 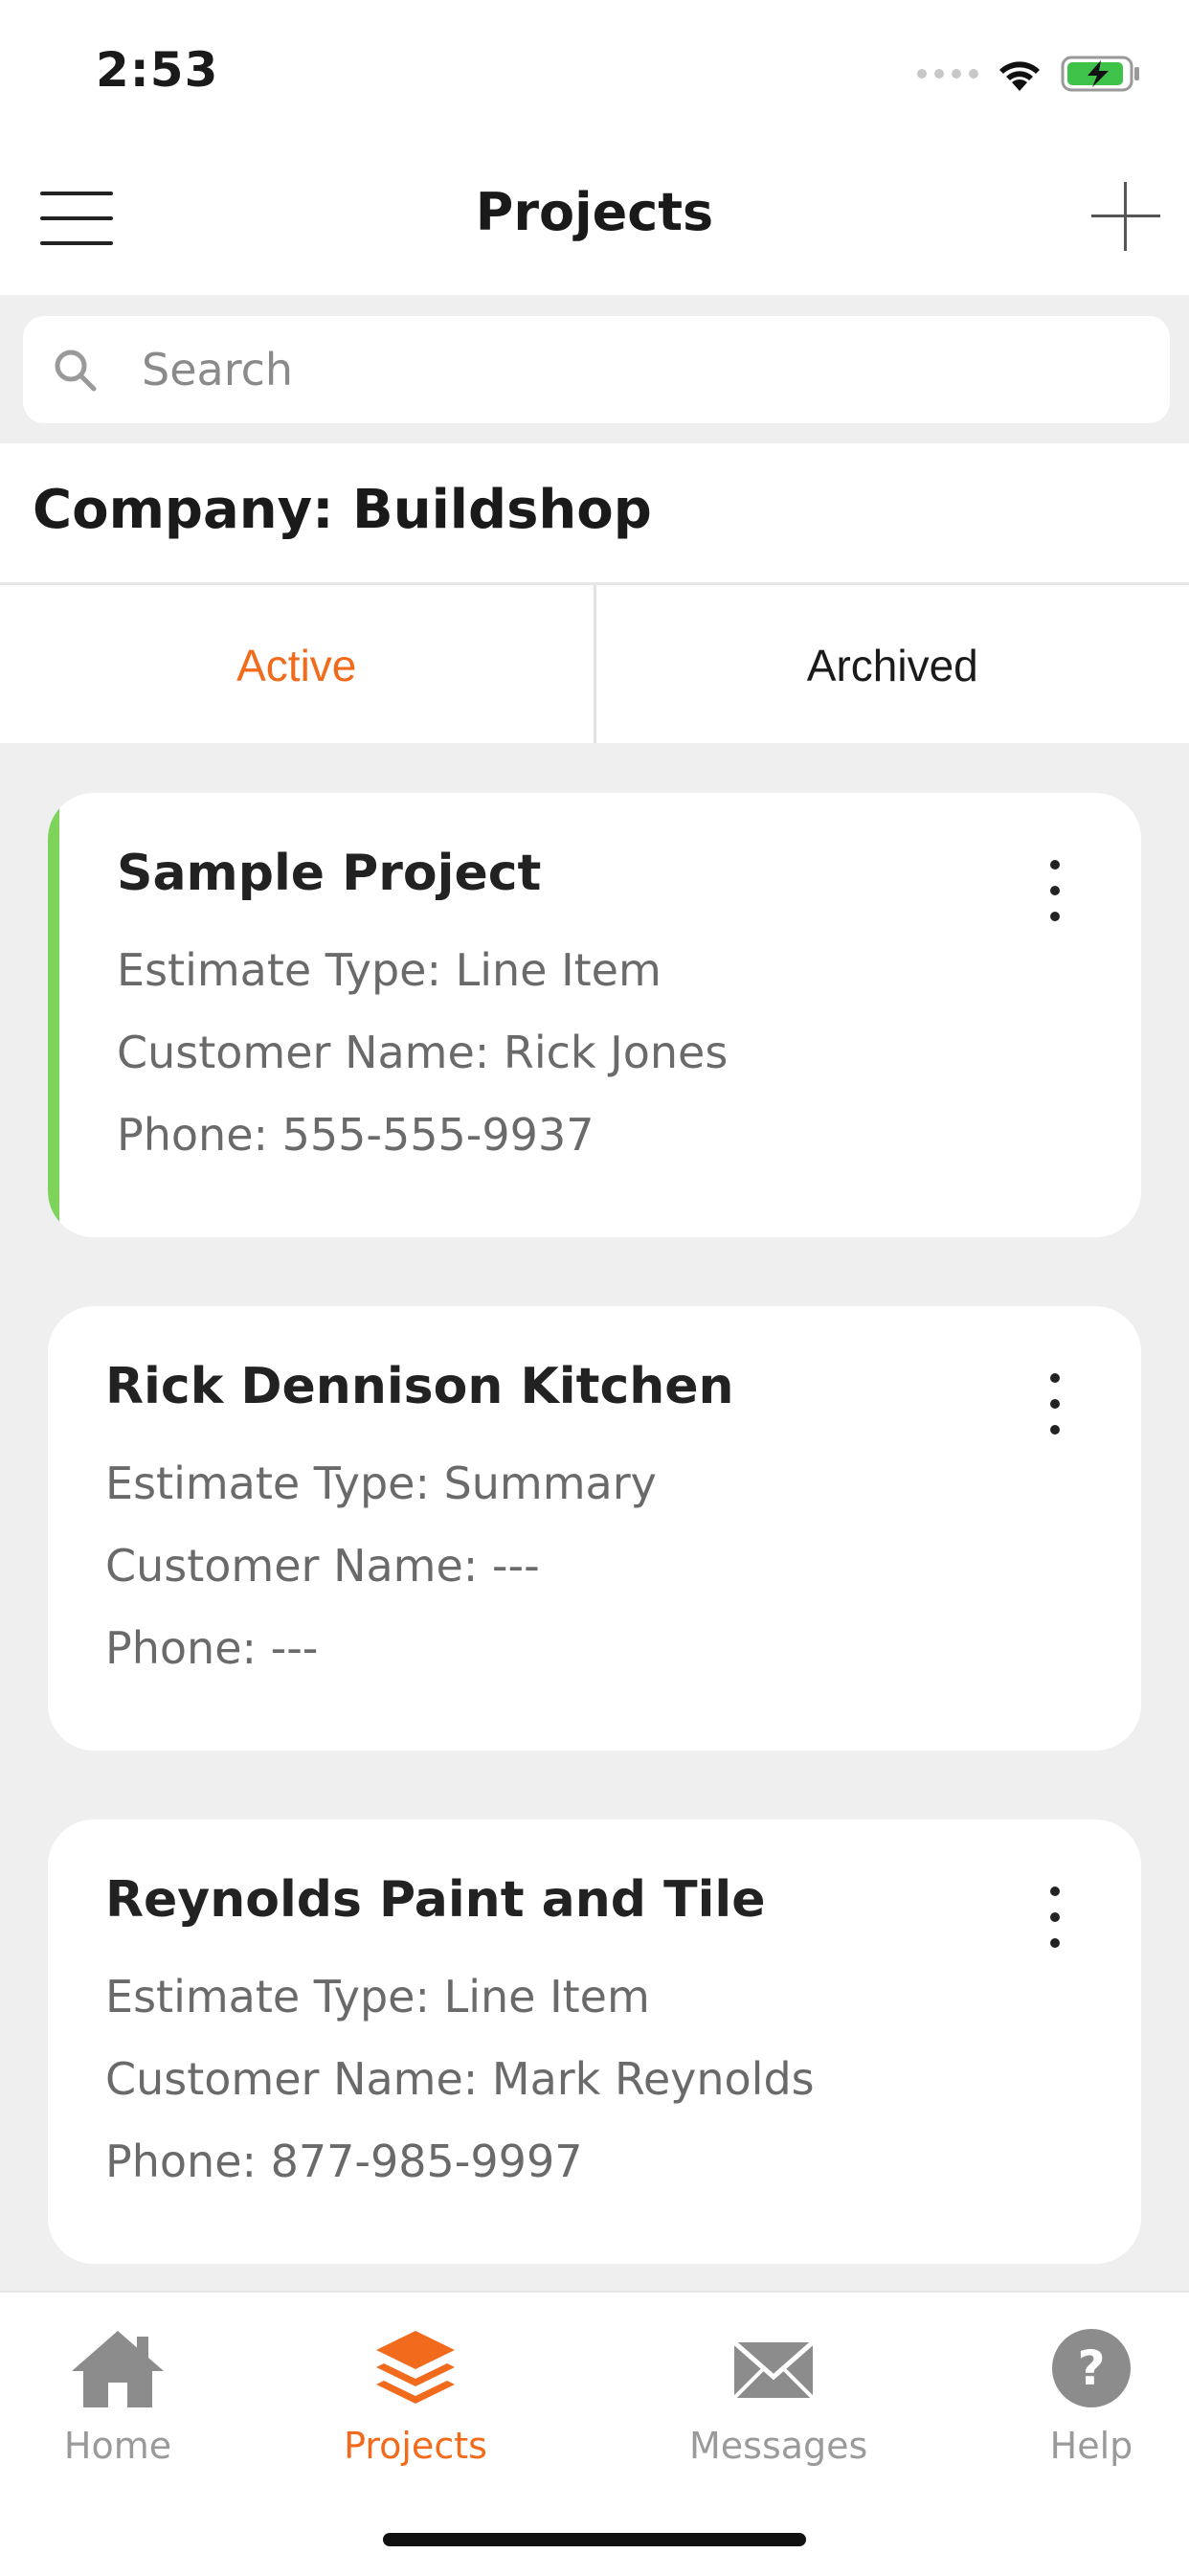 What do you see at coordinates (1101, 74) in the screenshot?
I see `battery-charging-icon` at bounding box center [1101, 74].